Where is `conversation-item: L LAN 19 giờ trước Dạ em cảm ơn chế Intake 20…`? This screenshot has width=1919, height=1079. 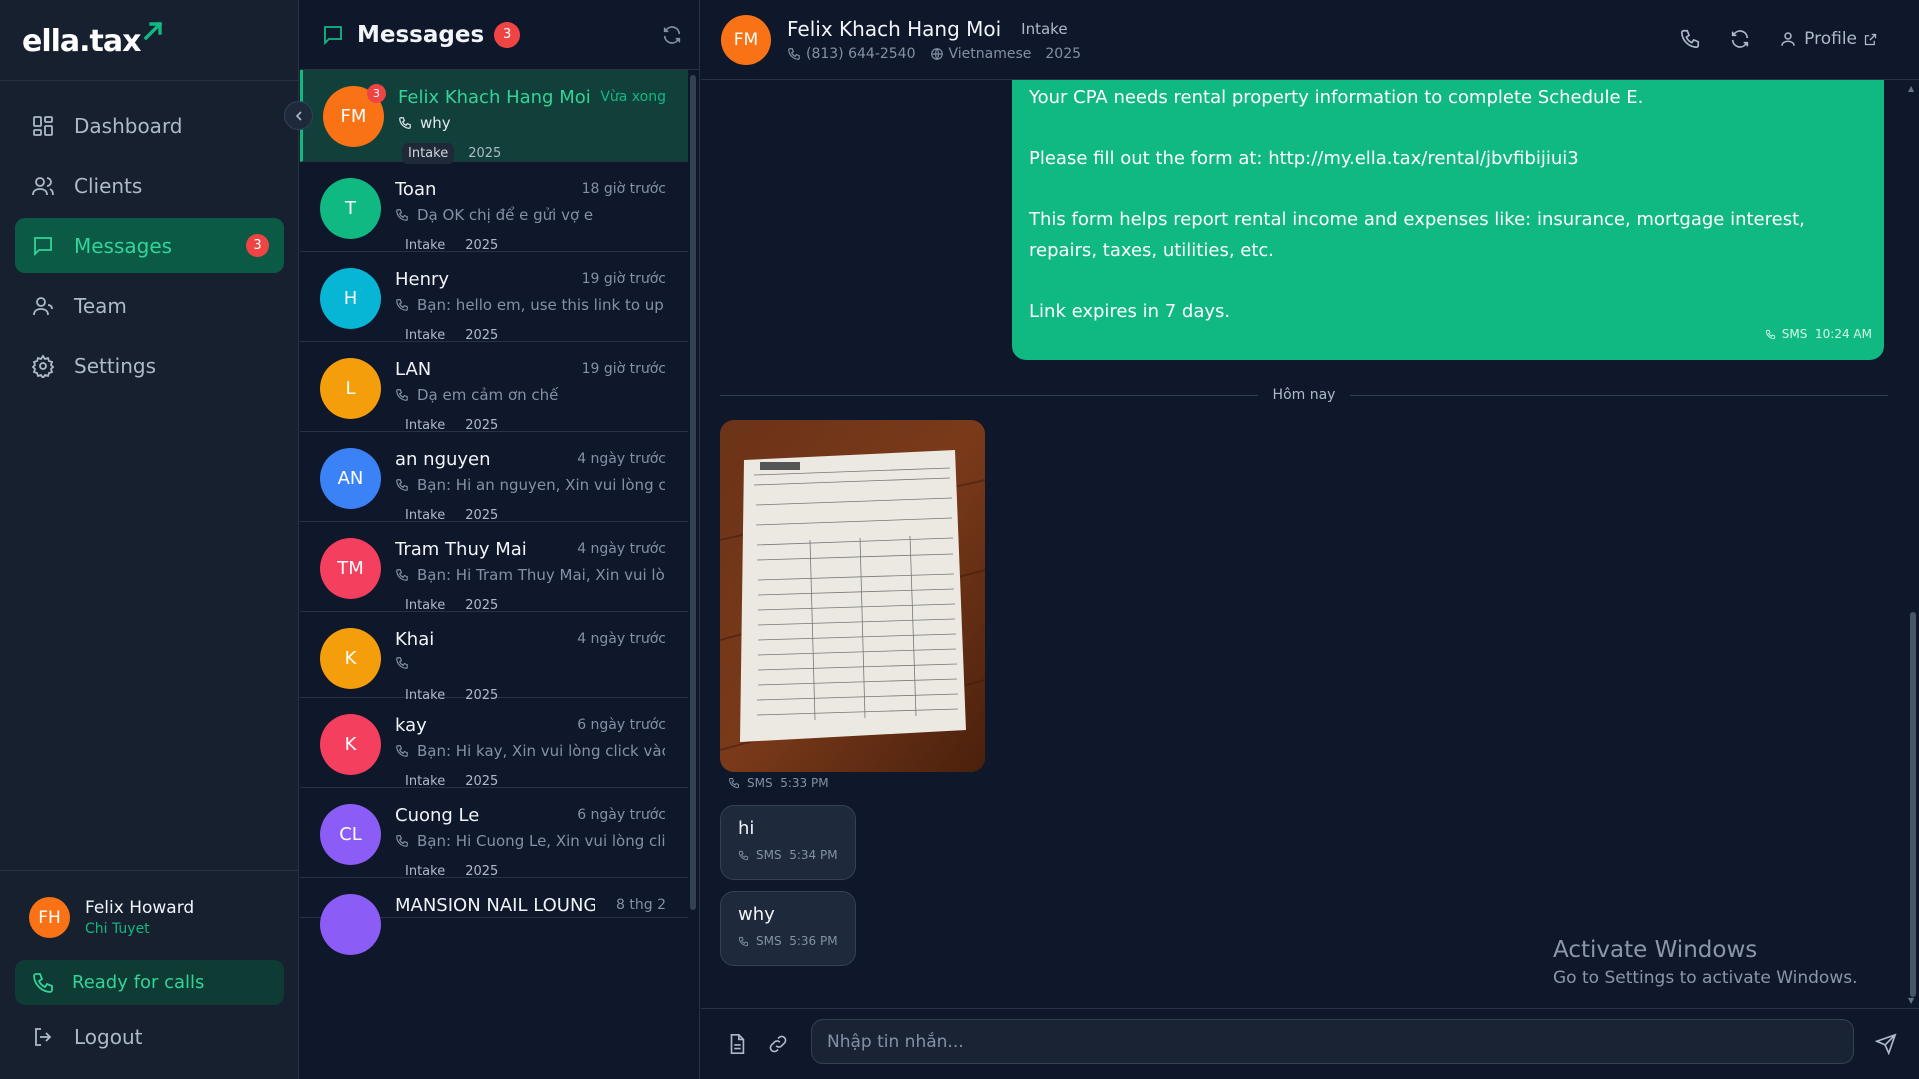
conversation-item: L LAN 19 giờ trước Dạ em cảm ơn chế Intake 20… is located at coordinates (494, 387).